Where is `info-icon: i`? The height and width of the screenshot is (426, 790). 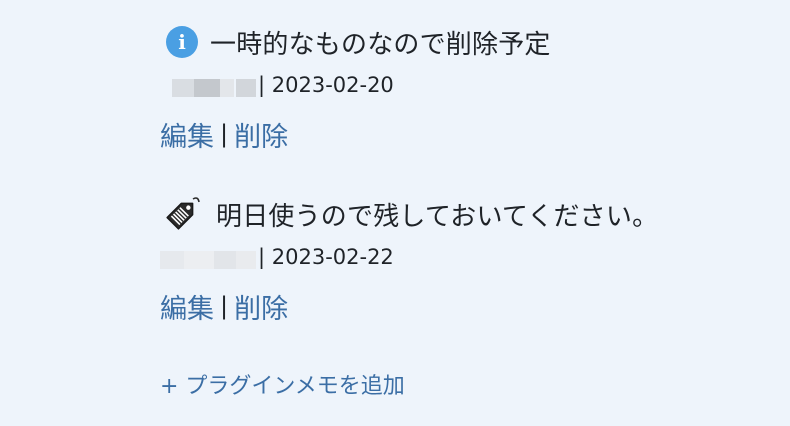 info-icon: i is located at coordinates (182, 42).